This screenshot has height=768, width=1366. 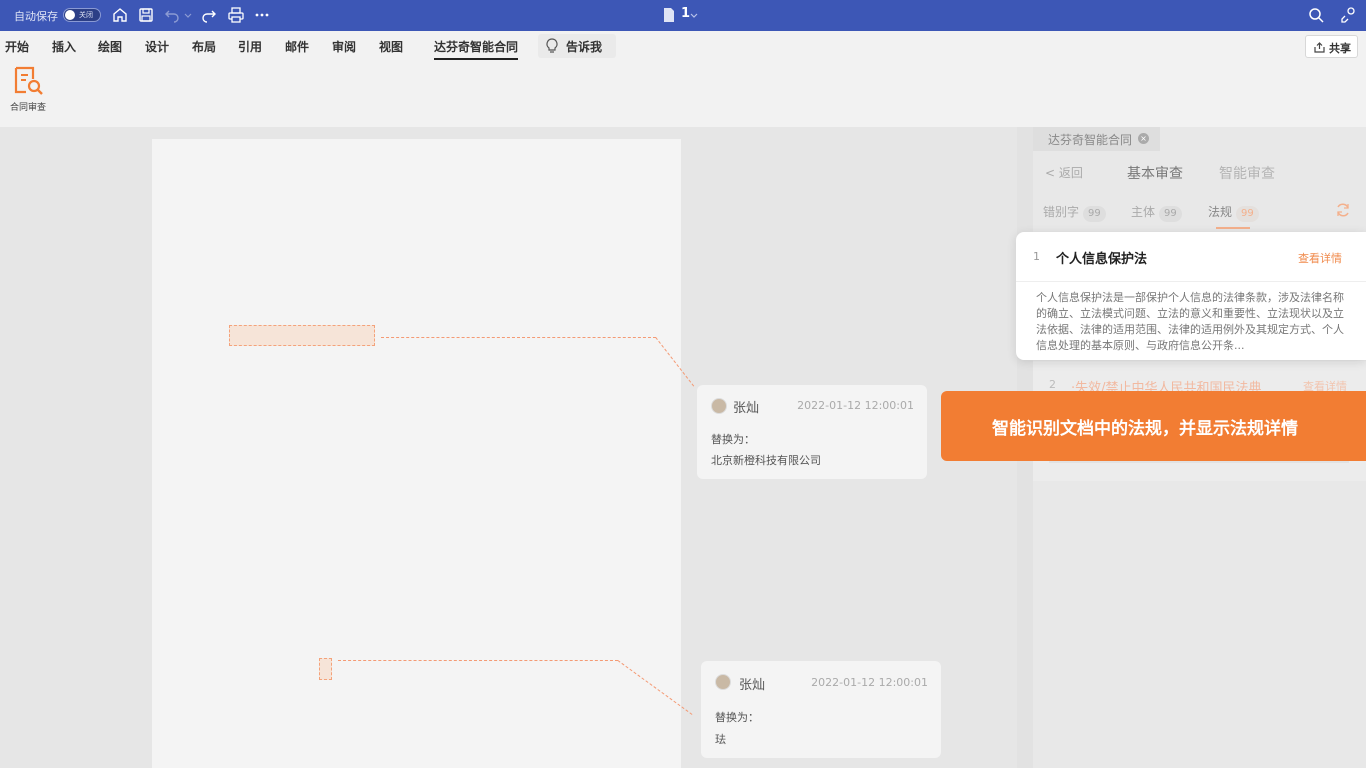 What do you see at coordinates (1191, 281) in the screenshot?
I see `divider` at bounding box center [1191, 281].